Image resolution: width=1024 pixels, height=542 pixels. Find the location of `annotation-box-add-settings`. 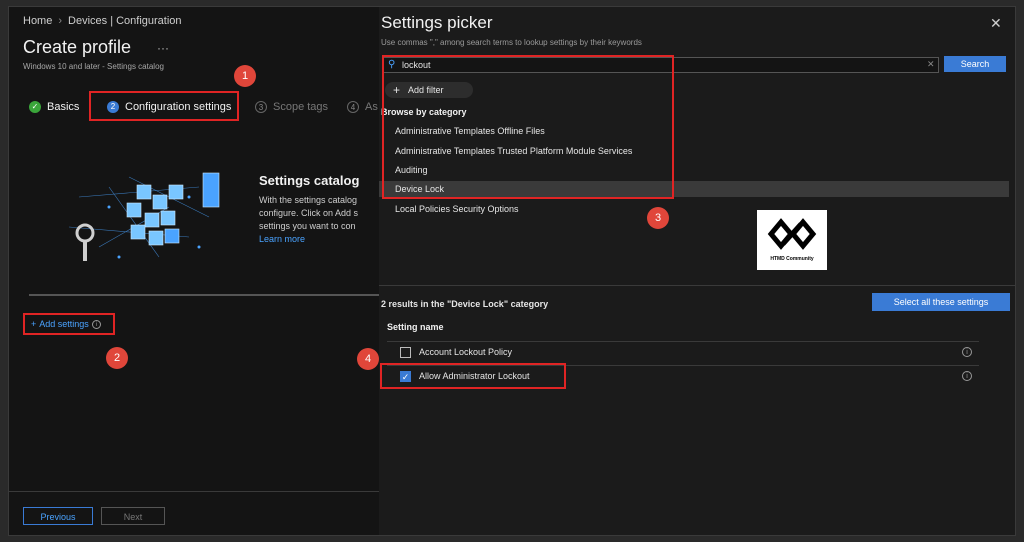

annotation-box-add-settings is located at coordinates (69, 324).